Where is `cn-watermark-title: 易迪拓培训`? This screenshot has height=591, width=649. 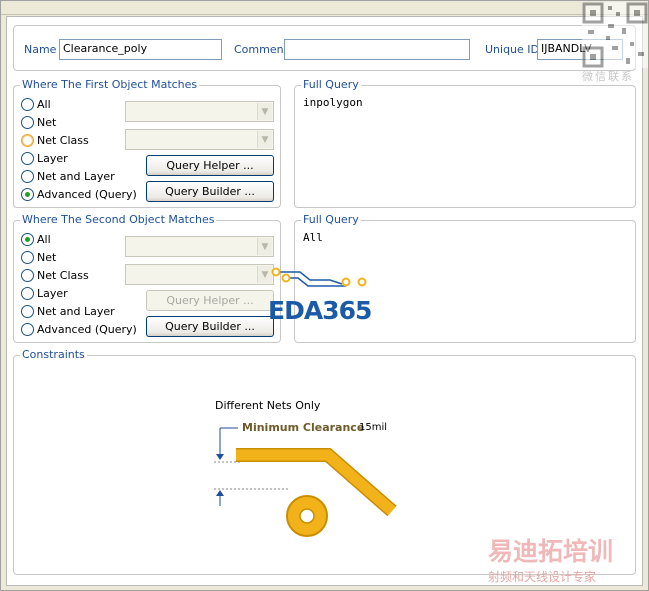 cn-watermark-title: 易迪拓培训 is located at coordinates (551, 551).